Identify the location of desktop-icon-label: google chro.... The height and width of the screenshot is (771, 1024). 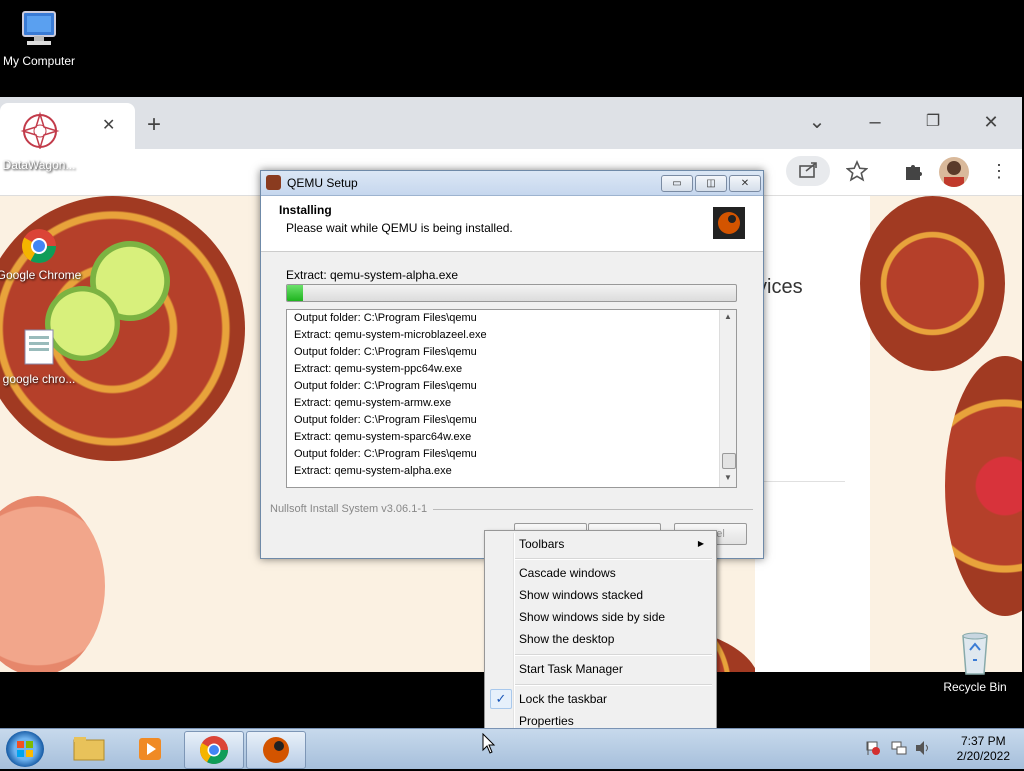
(39, 379).